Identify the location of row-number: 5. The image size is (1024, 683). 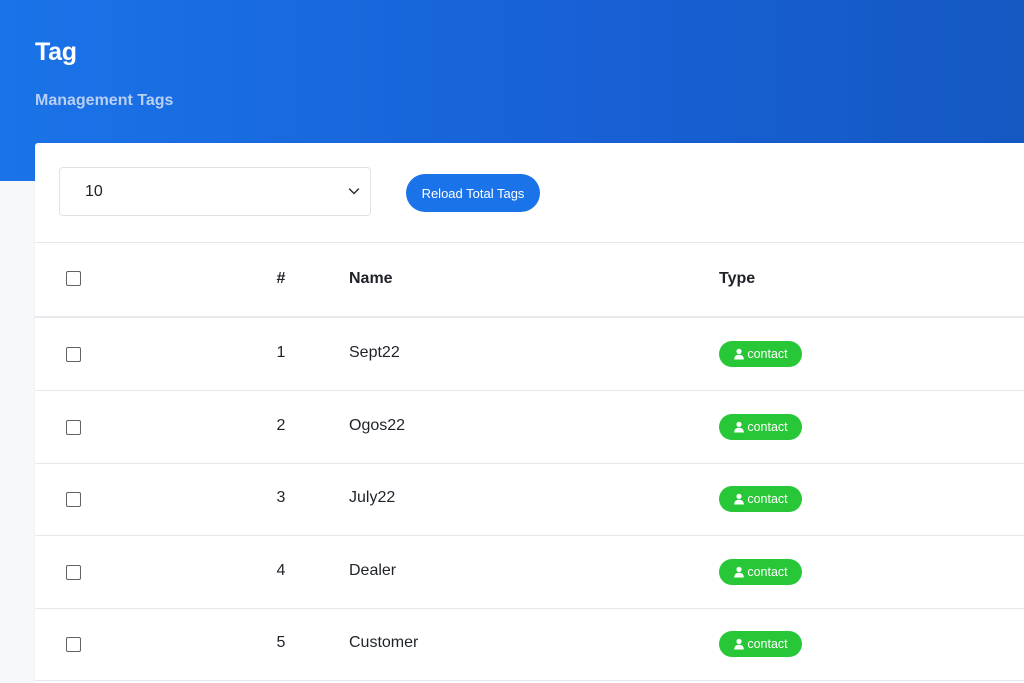
(281, 642).